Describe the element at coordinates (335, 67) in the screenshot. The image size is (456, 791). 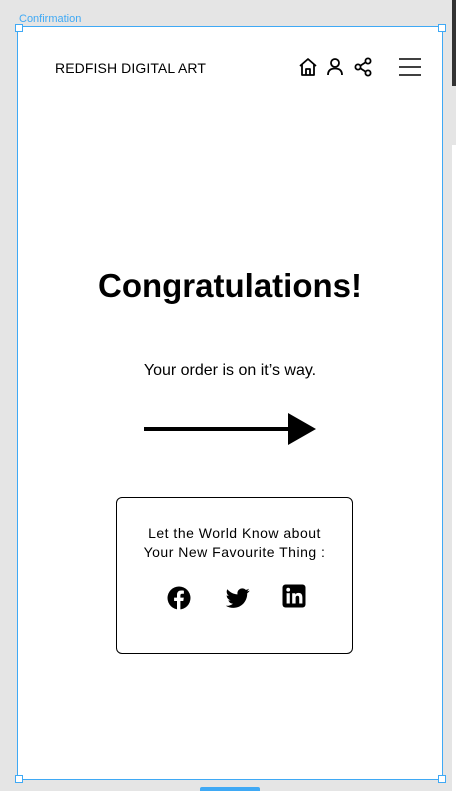
I see `user-icon` at that location.